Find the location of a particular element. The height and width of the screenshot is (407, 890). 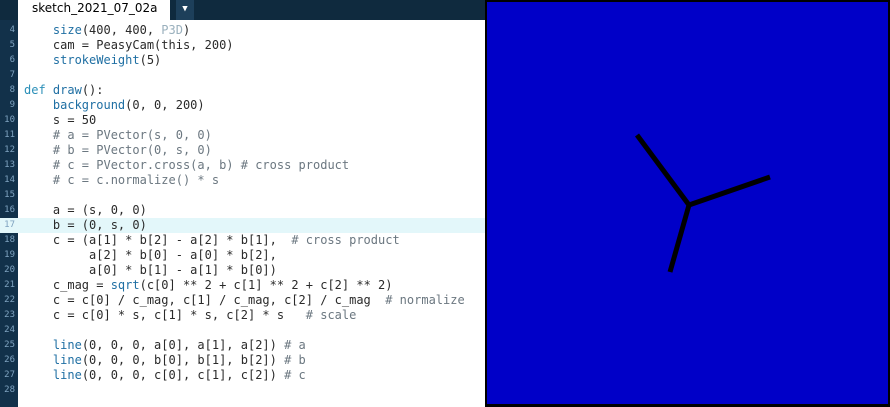

code-token: # normalize is located at coordinates (425, 300).